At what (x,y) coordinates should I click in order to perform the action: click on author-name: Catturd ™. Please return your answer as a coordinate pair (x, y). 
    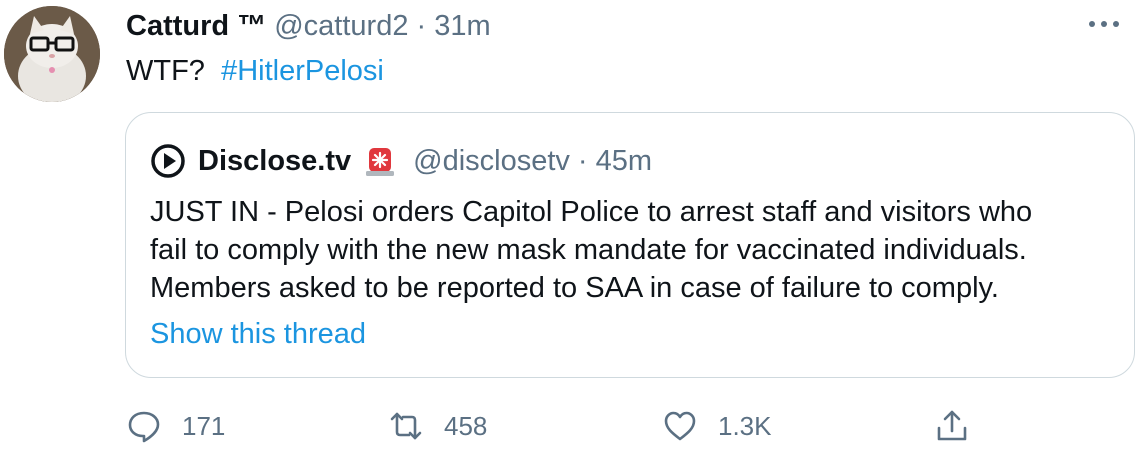
    Looking at the image, I should click on (196, 26).